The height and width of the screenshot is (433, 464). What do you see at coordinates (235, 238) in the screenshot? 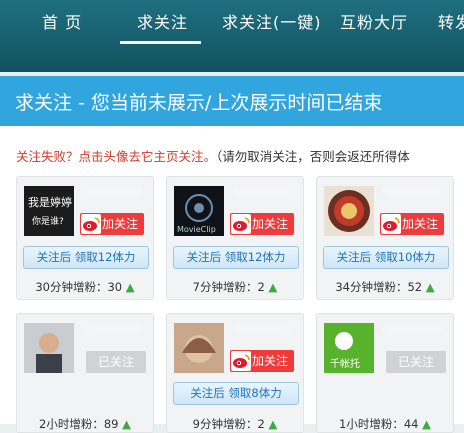
I see `user-card: MovieClip 加关注 关注后 领取12体力 7分钟增粉：2 ▲` at bounding box center [235, 238].